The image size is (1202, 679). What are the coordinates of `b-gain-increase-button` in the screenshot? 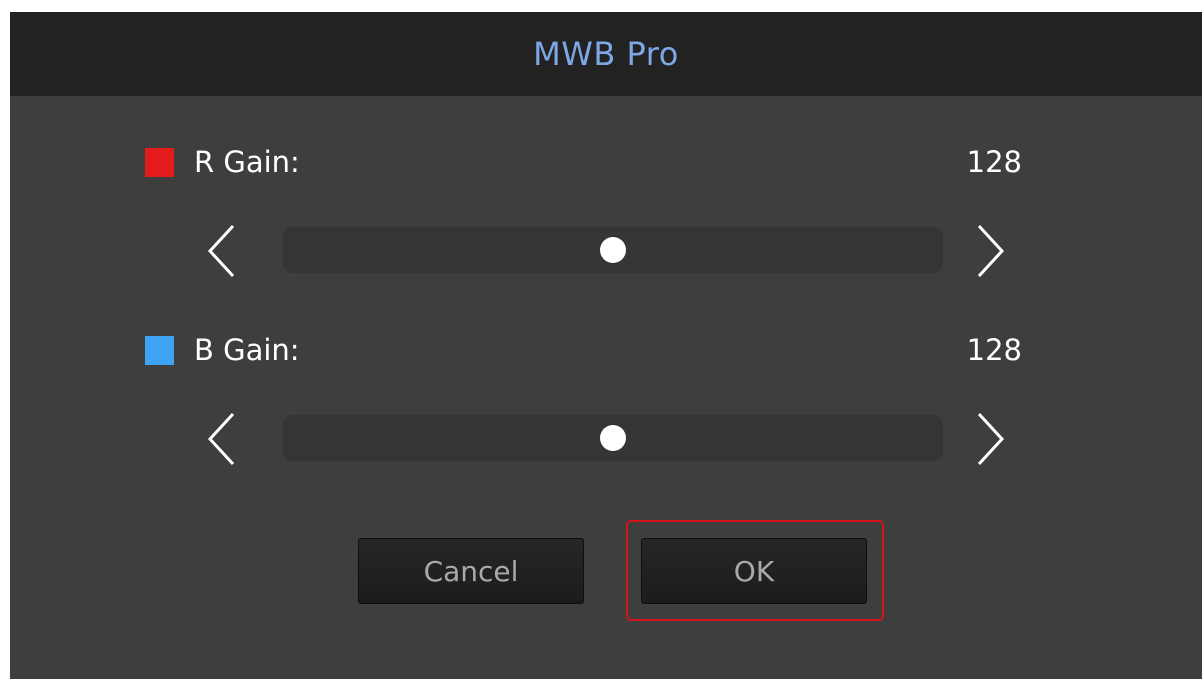 It's located at (990, 439).